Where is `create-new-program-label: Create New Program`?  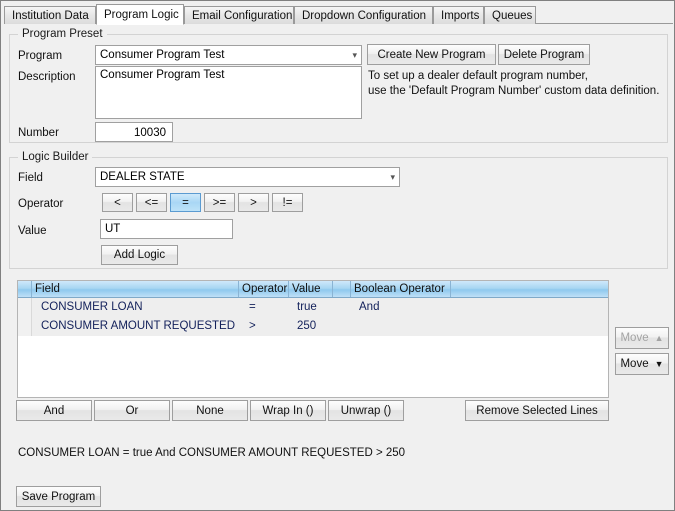 create-new-program-label: Create New Program is located at coordinates (431, 54).